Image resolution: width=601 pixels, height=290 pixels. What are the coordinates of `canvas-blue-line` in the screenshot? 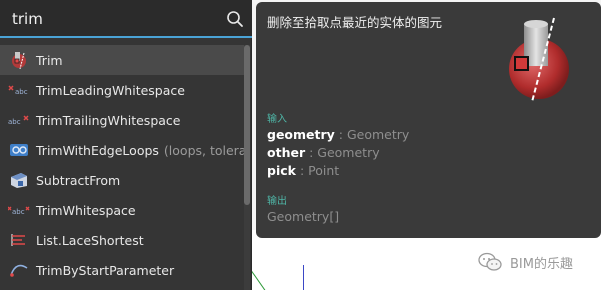 It's located at (303, 277).